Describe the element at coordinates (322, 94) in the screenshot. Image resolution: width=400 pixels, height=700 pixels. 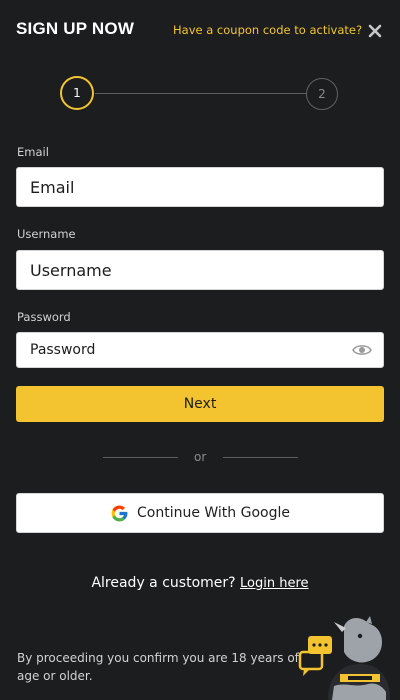
I see `step-2-indicator: 2` at that location.